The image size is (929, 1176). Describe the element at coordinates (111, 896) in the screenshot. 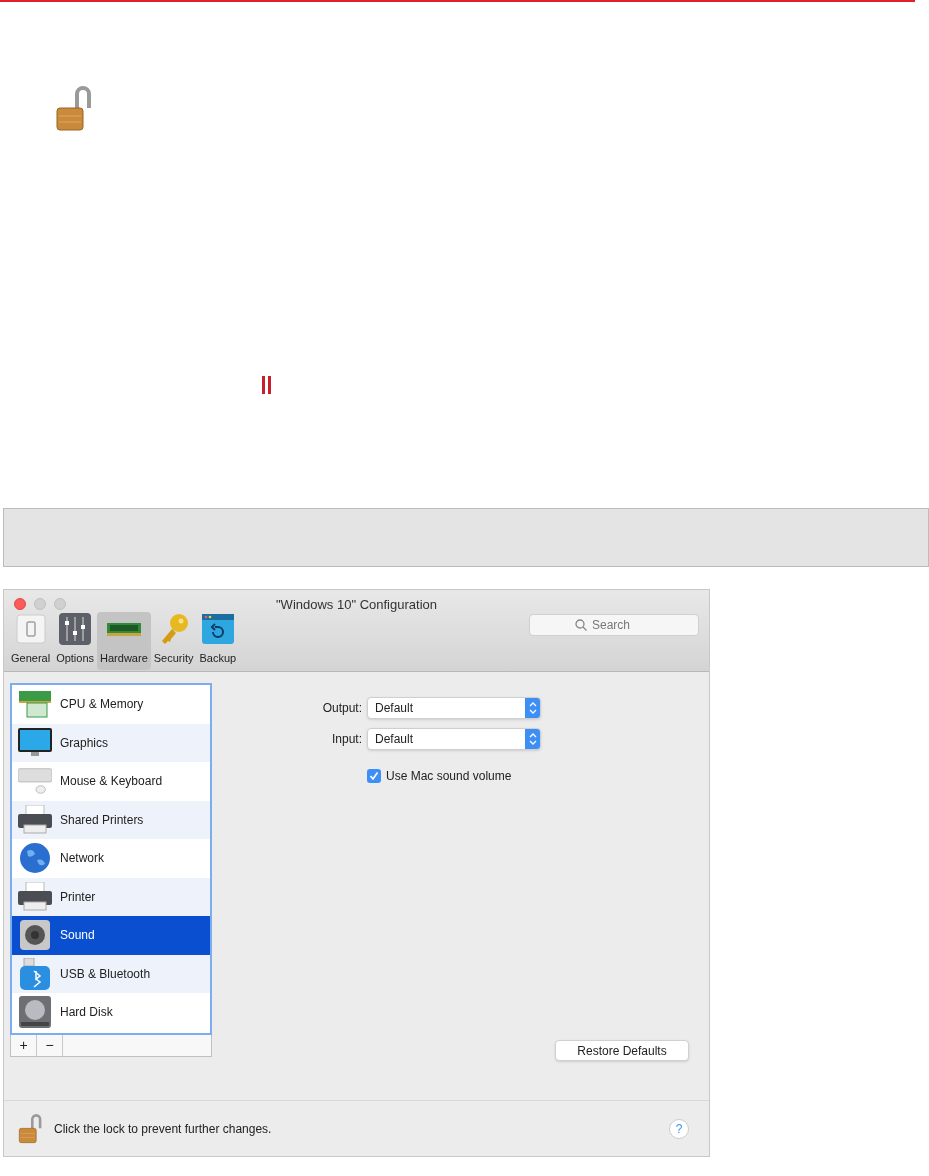

I see `hardware-list-item: Printer` at that location.